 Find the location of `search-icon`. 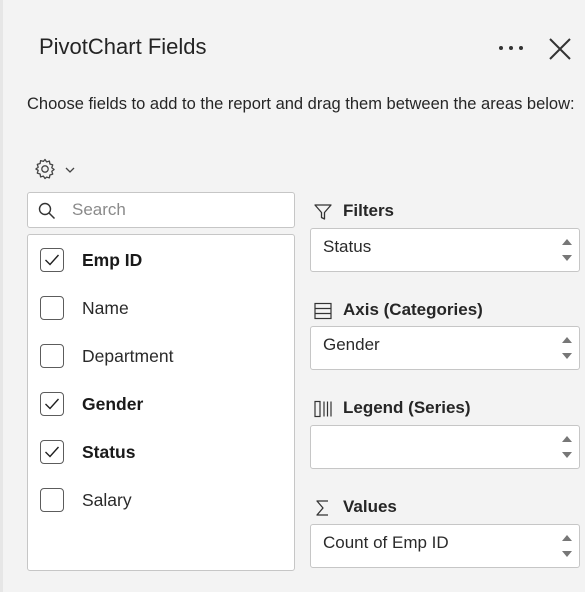

search-icon is located at coordinates (47, 211).